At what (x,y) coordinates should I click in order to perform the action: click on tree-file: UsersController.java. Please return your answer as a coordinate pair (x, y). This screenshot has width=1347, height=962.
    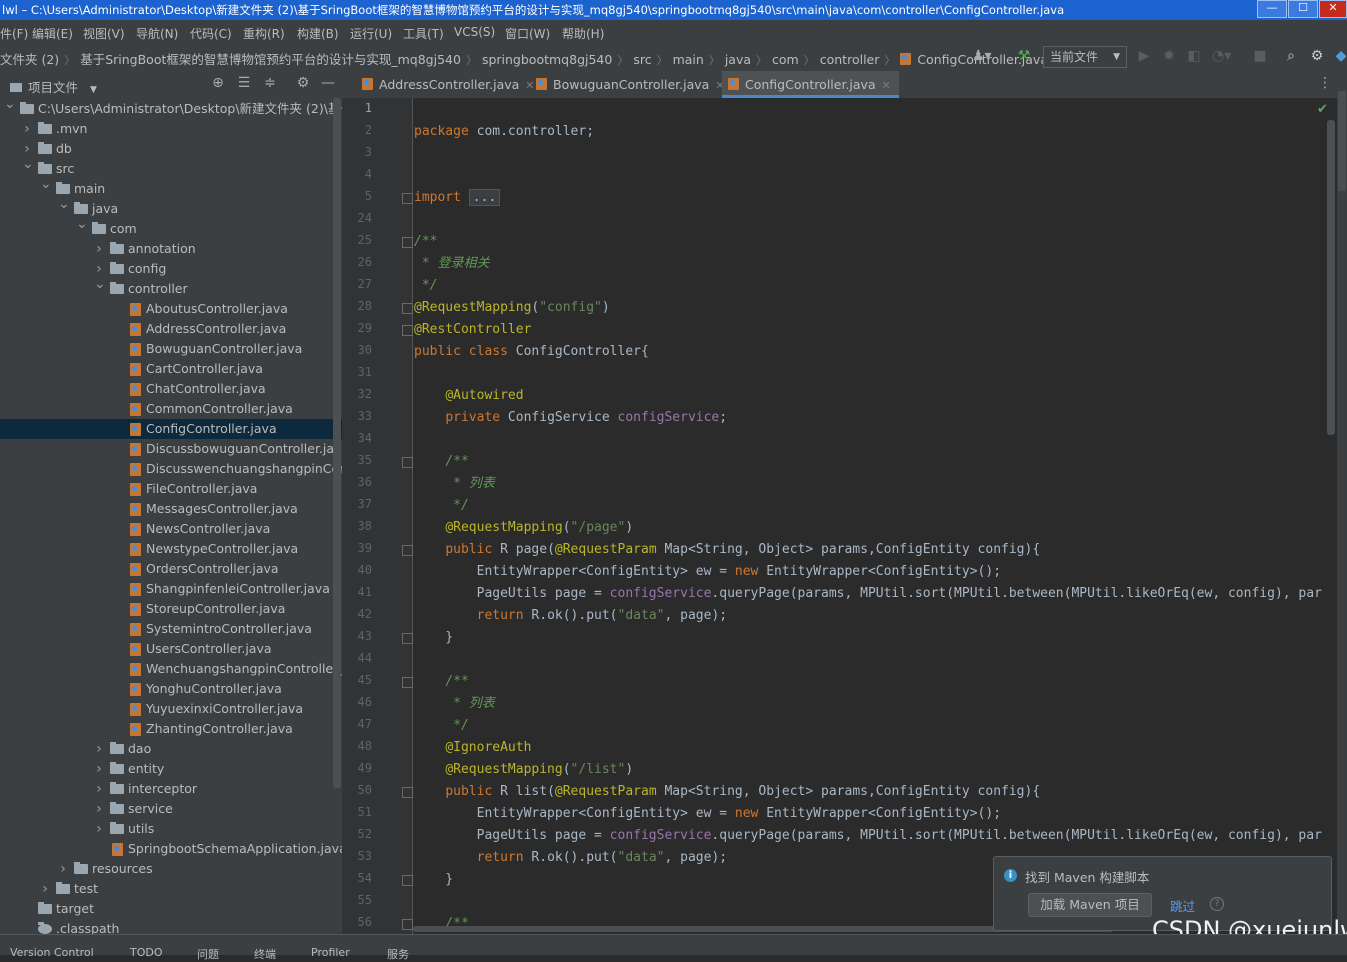
    Looking at the image, I should click on (171, 649).